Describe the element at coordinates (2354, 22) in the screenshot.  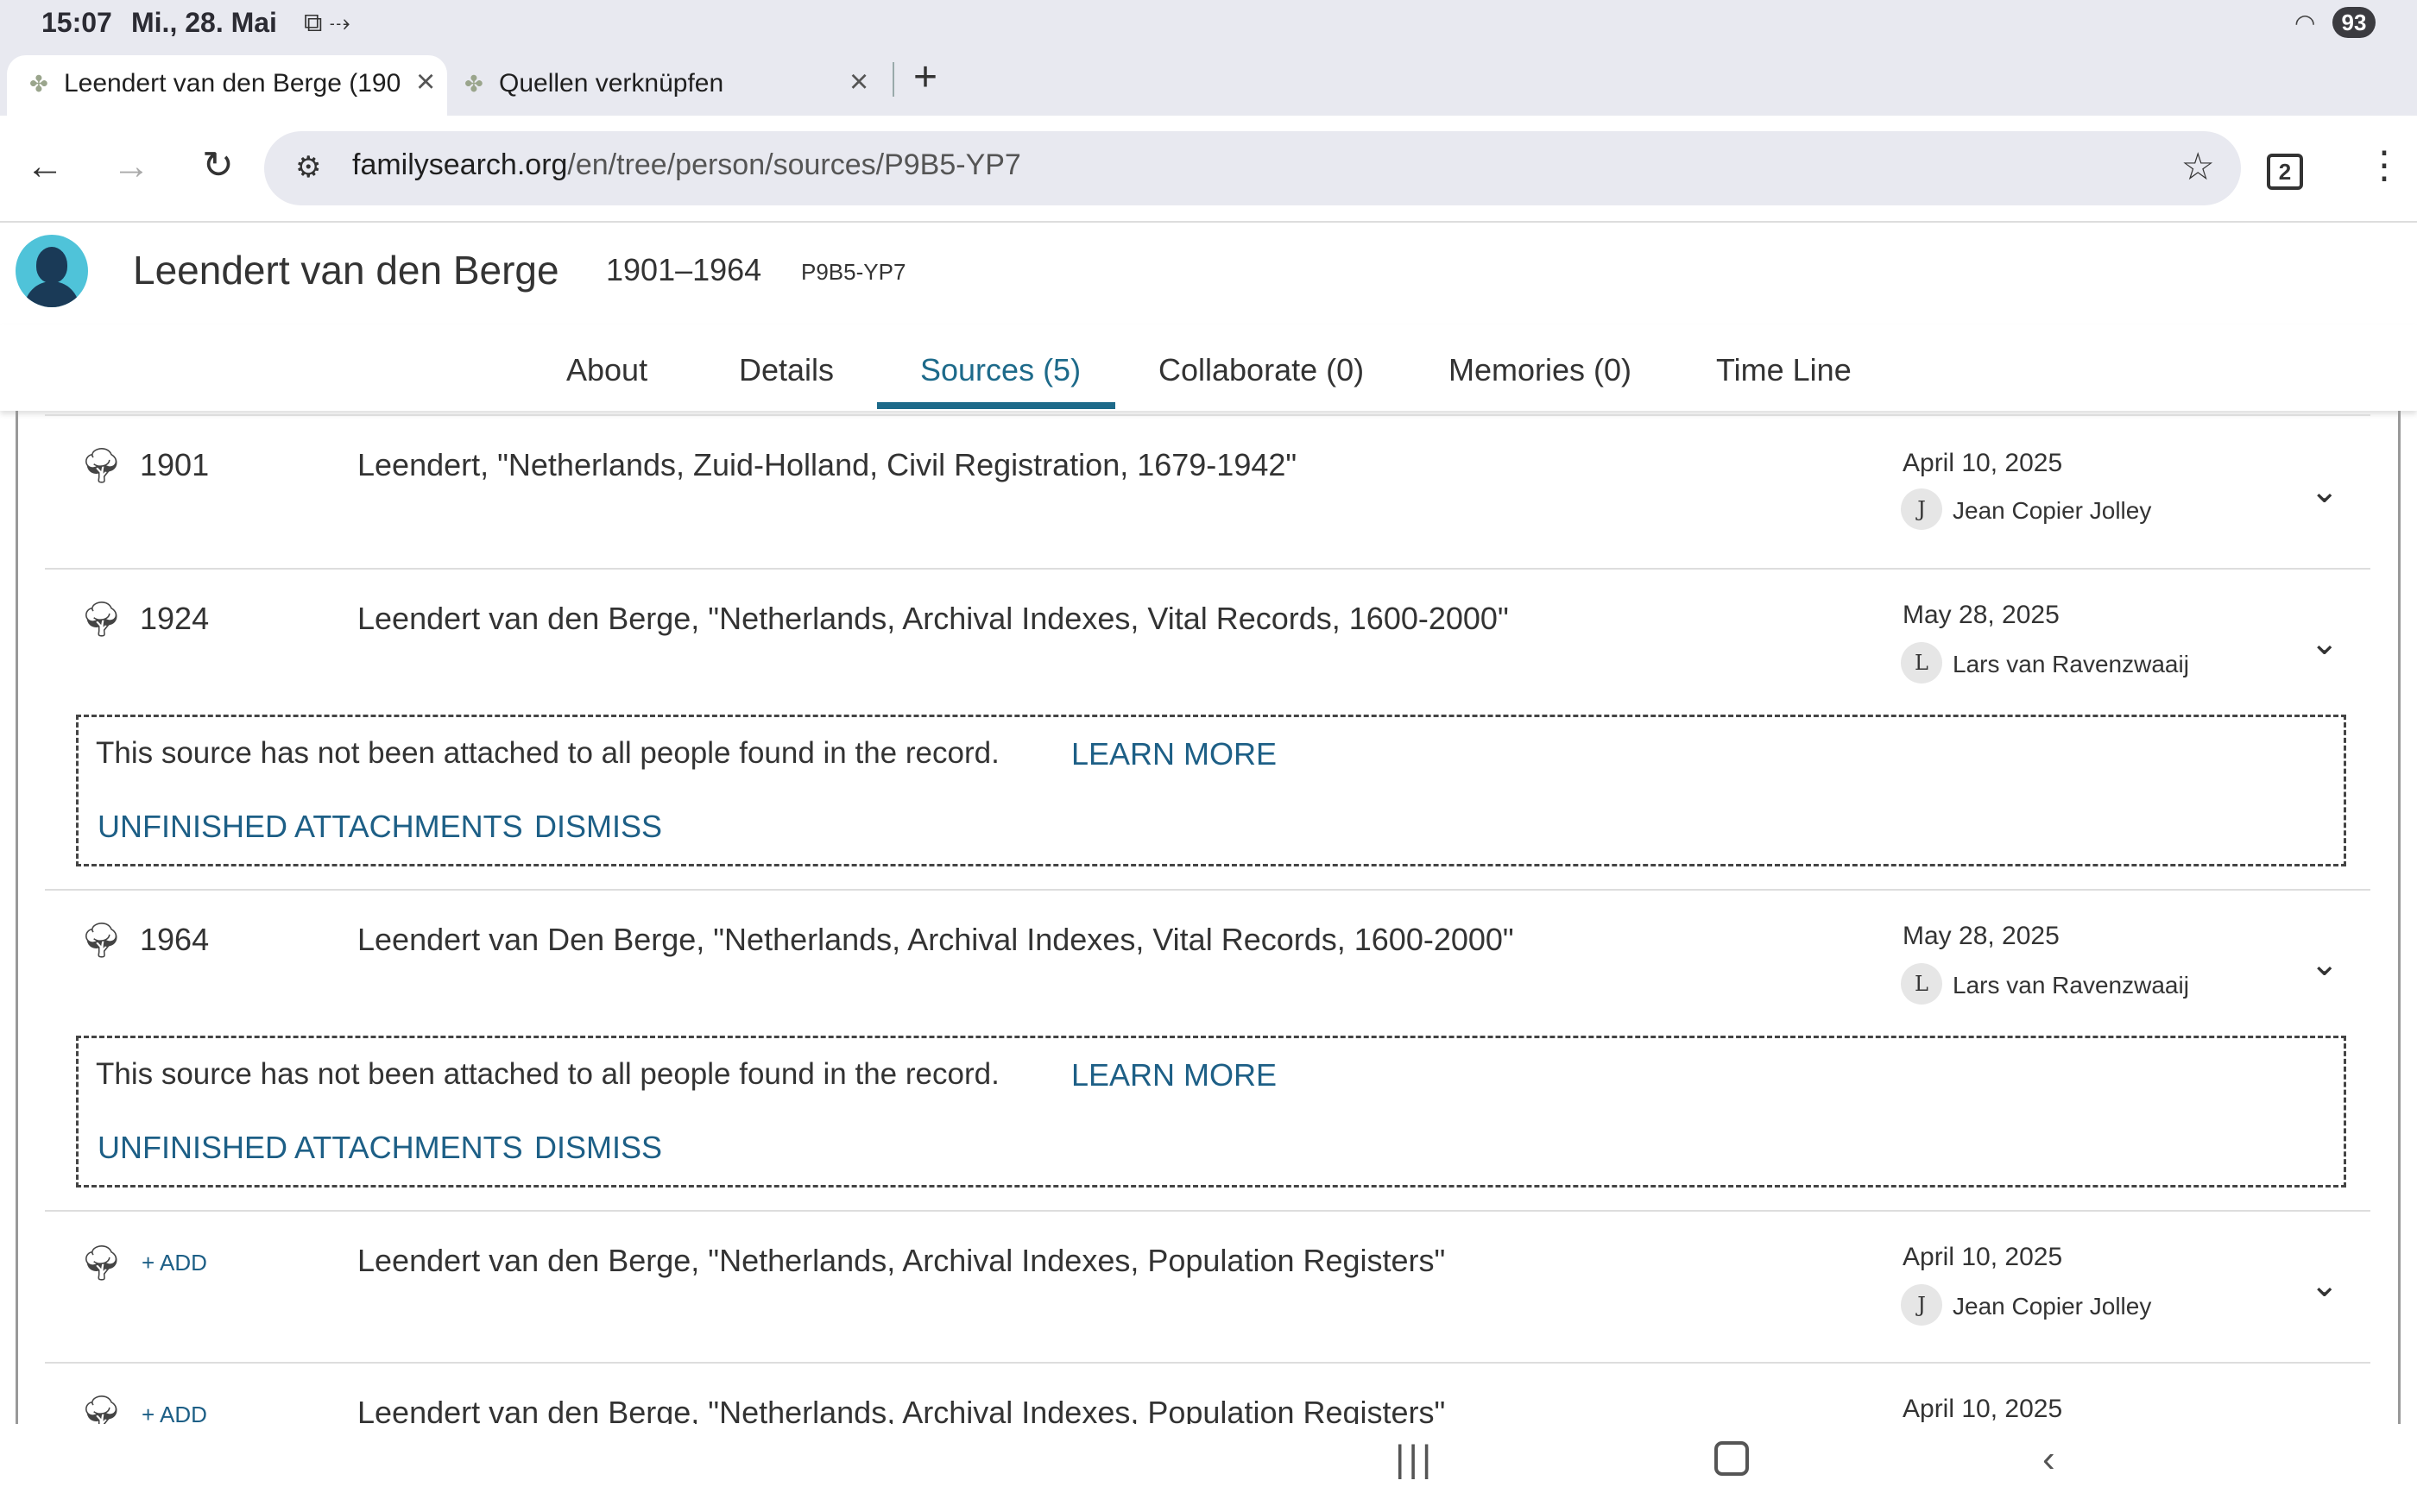
I see `battery-level: 93` at that location.